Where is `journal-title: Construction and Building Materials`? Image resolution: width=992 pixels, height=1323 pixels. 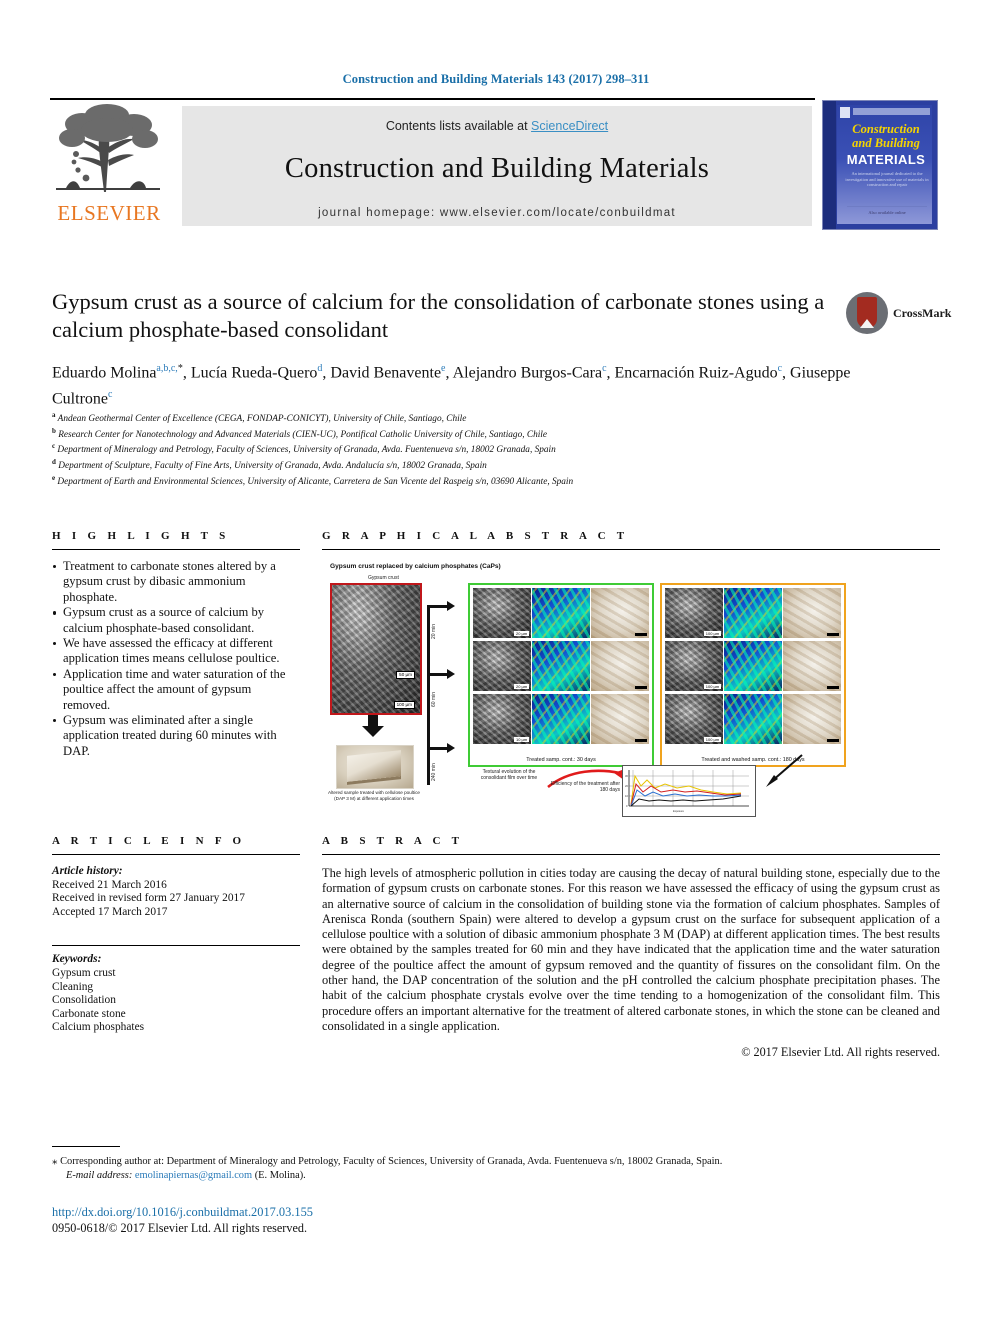
journal-title: Construction and Building Materials is located at coordinates (497, 168).